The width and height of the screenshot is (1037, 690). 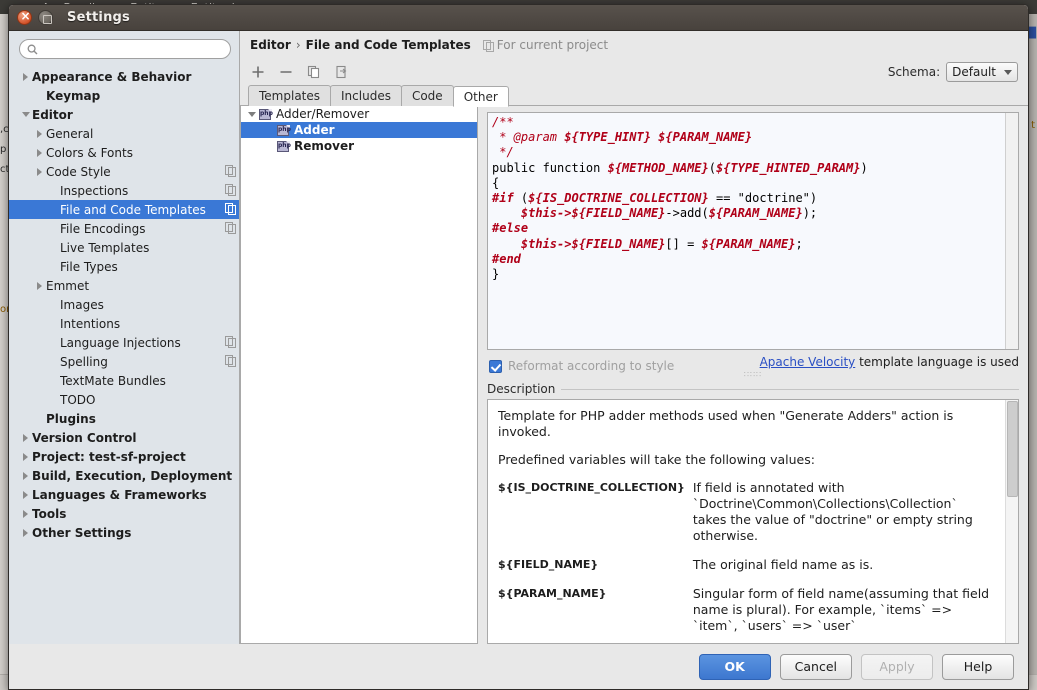 I want to click on sidebar-item-appearance-behavior: Appearance & Behavior, so click(x=124, y=76).